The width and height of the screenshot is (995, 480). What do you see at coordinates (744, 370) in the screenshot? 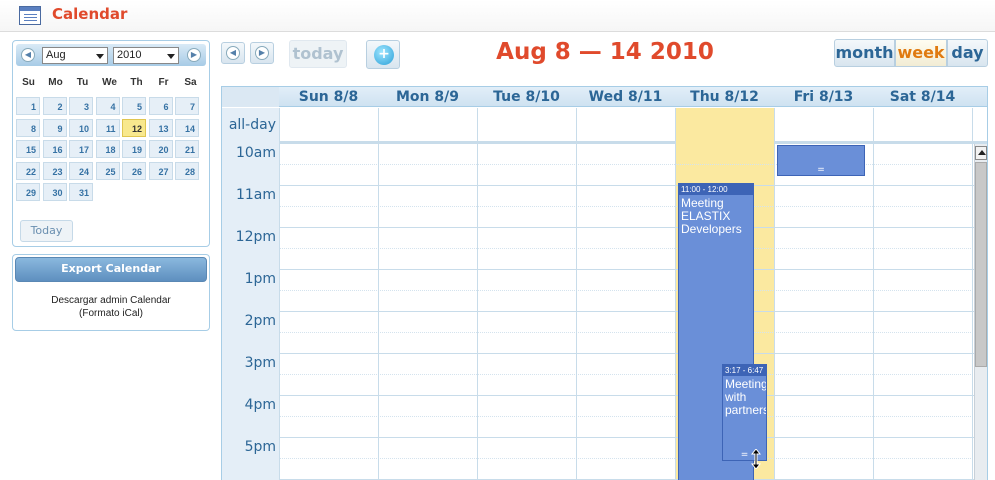
I see `event-time: 3:17 - 6:47` at bounding box center [744, 370].